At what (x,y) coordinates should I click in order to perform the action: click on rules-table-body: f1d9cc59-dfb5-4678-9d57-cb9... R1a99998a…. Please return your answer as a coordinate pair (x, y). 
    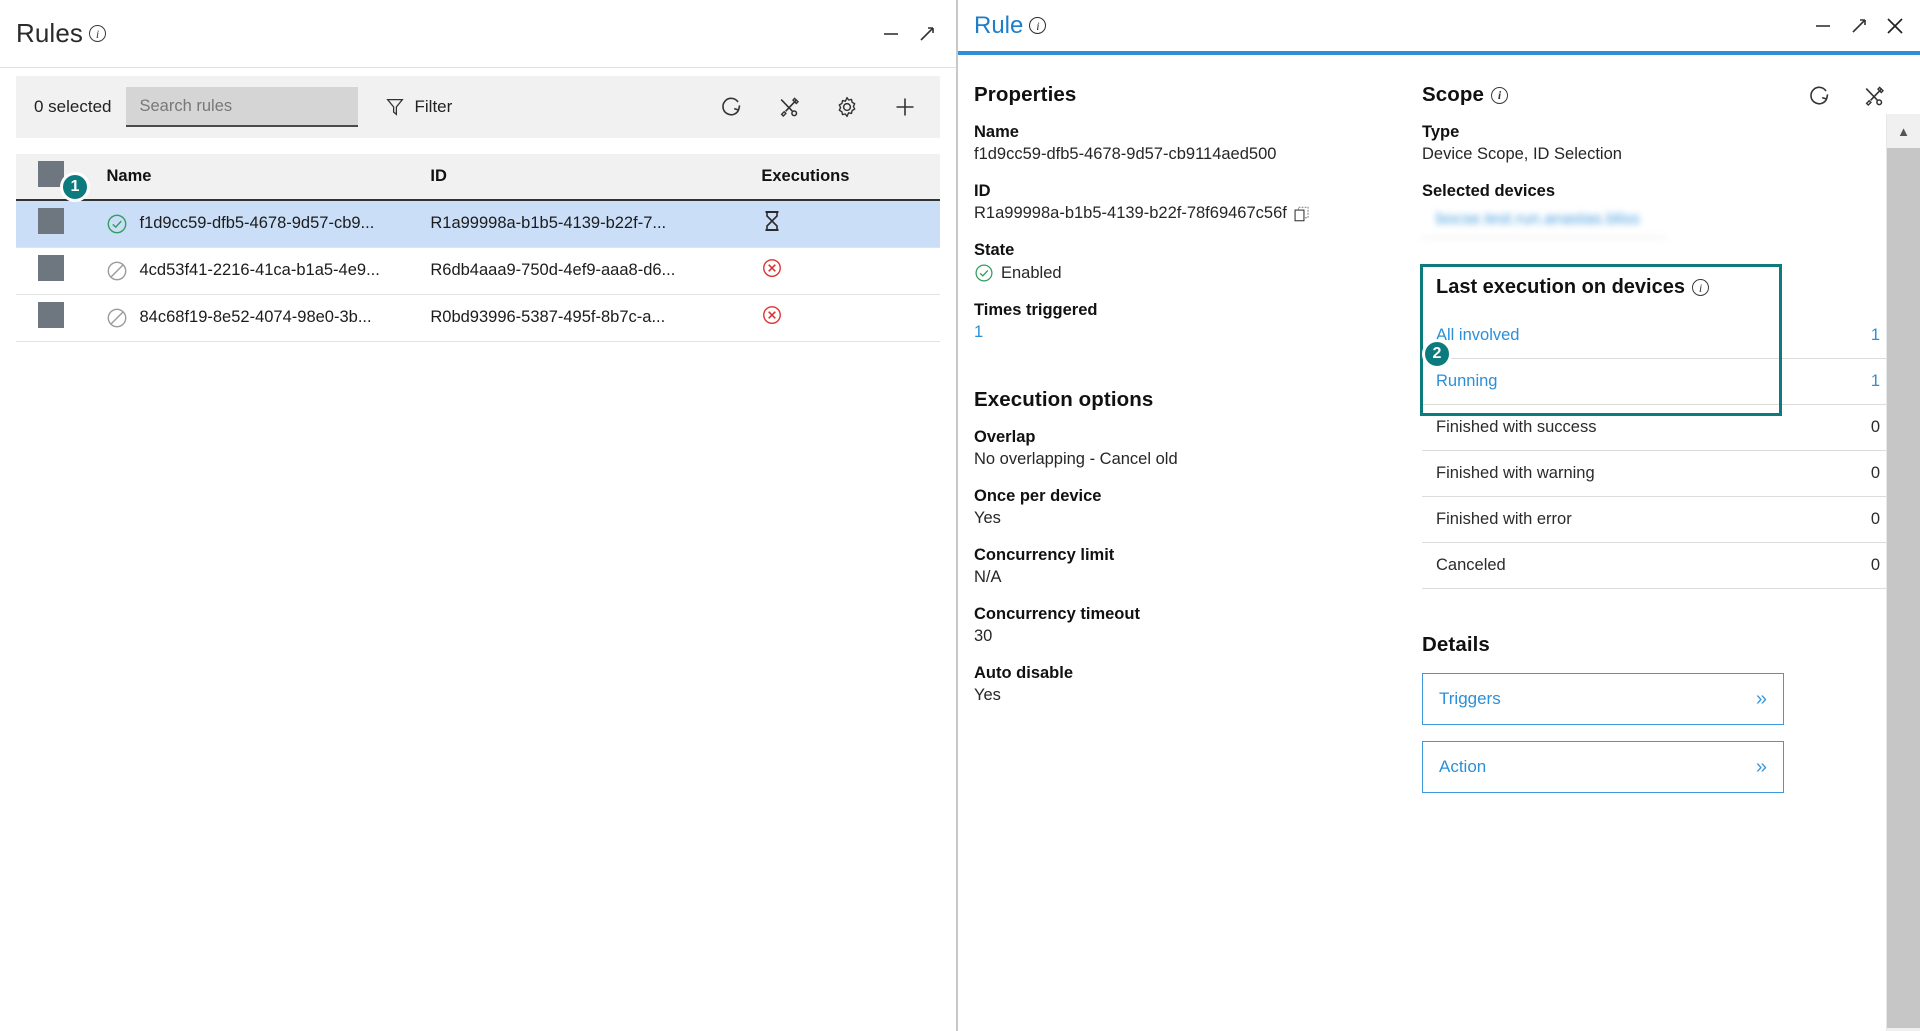
    Looking at the image, I should click on (478, 271).